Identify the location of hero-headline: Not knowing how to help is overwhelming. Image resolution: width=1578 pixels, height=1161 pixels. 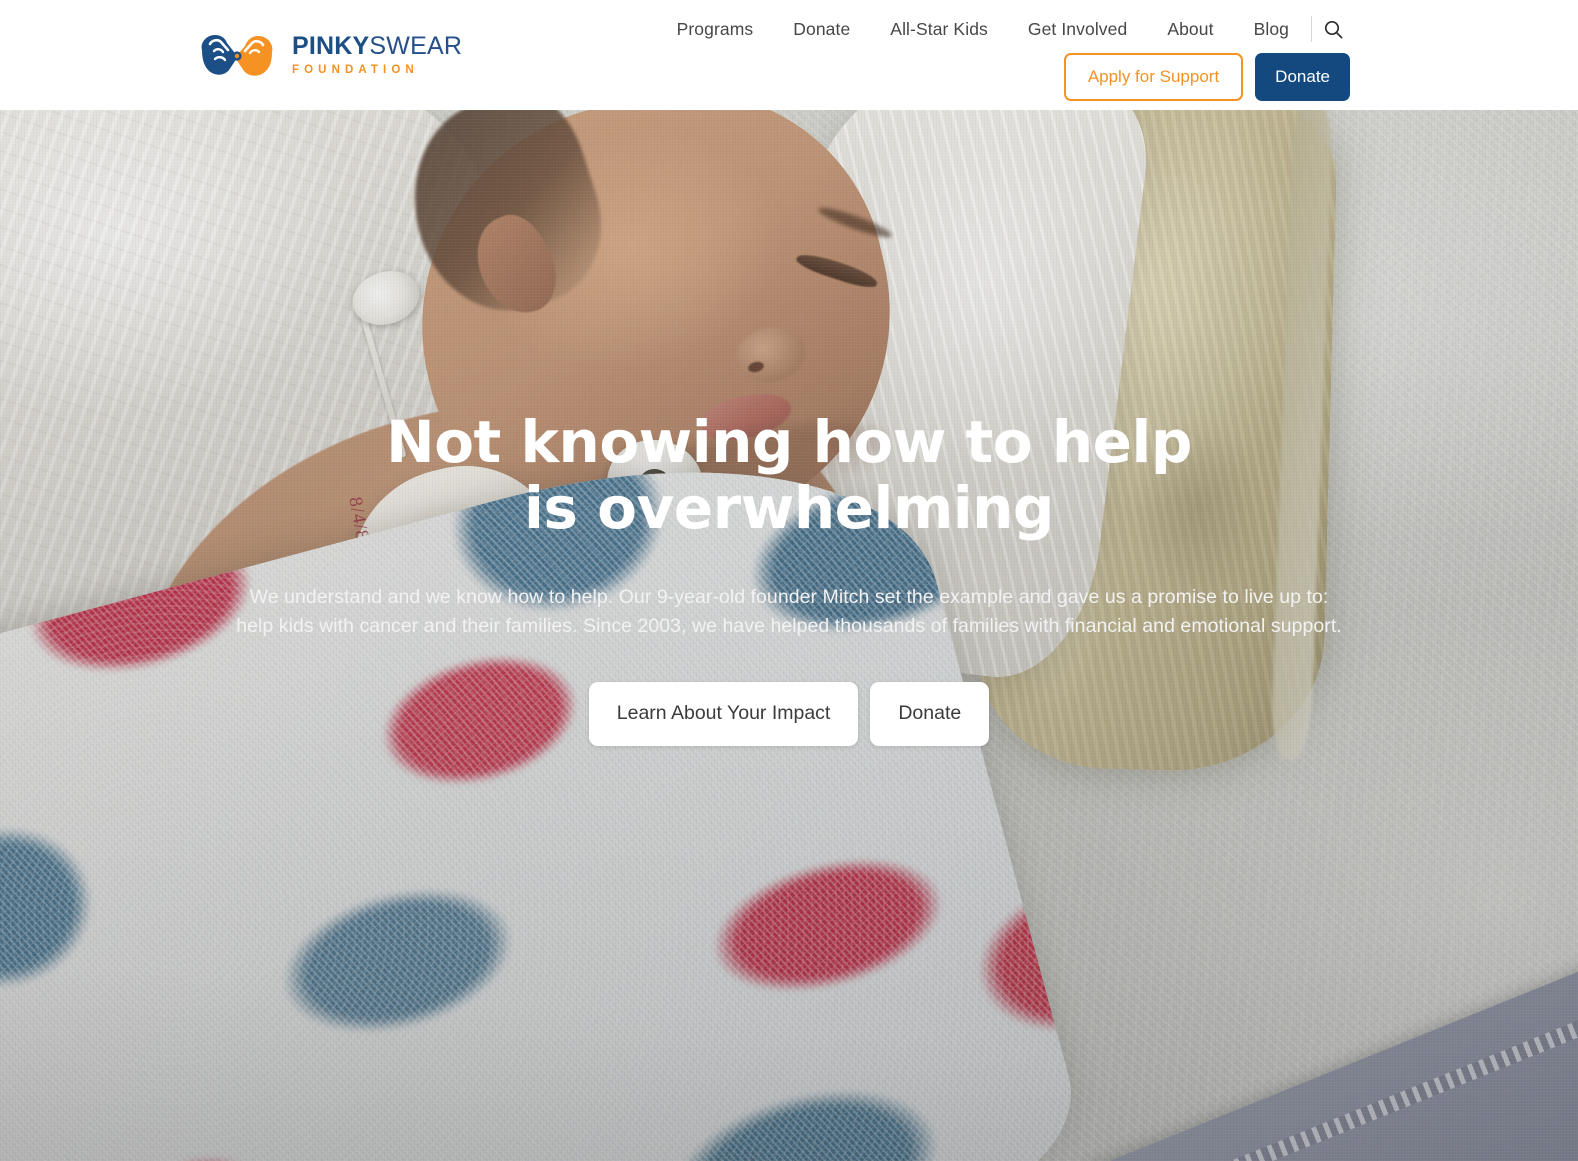
(789, 475).